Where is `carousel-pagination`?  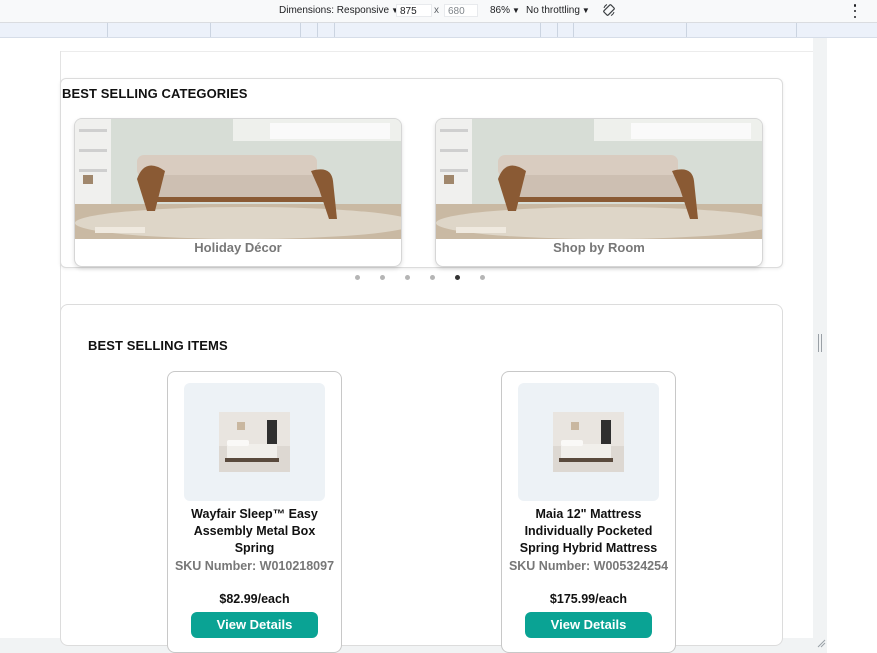
carousel-pagination is located at coordinates (420, 277).